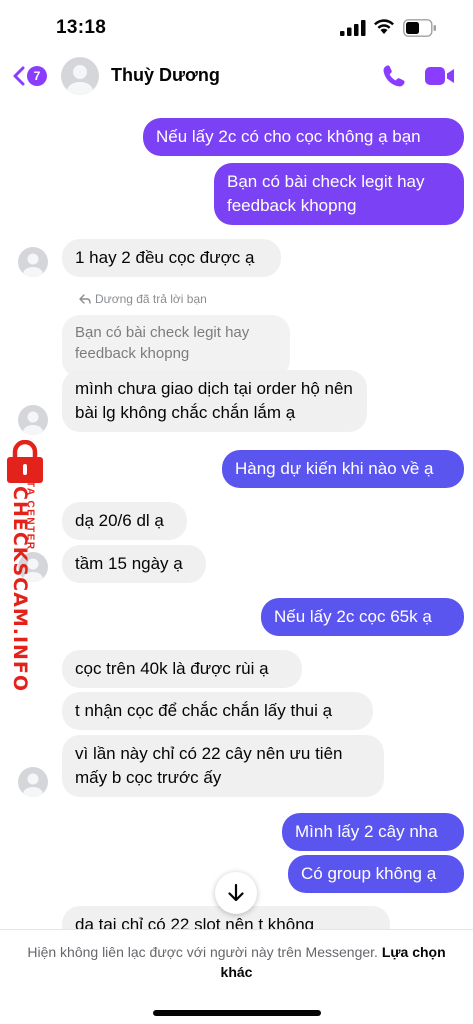 The image size is (473, 1024). I want to click on reply-arrow-icon, so click(85, 299).